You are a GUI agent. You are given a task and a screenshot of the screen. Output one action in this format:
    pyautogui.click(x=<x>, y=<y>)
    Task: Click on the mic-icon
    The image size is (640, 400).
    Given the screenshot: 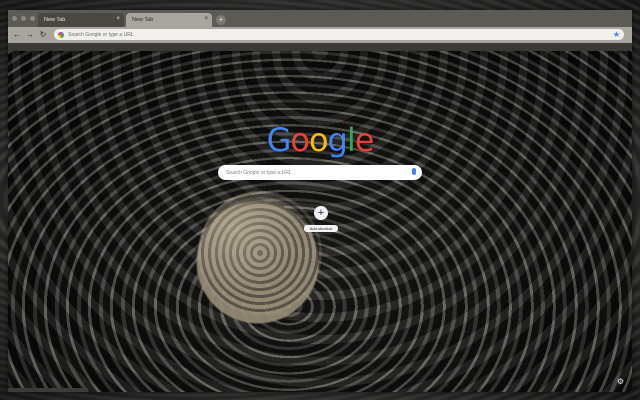 What is the action you would take?
    pyautogui.click(x=414, y=171)
    